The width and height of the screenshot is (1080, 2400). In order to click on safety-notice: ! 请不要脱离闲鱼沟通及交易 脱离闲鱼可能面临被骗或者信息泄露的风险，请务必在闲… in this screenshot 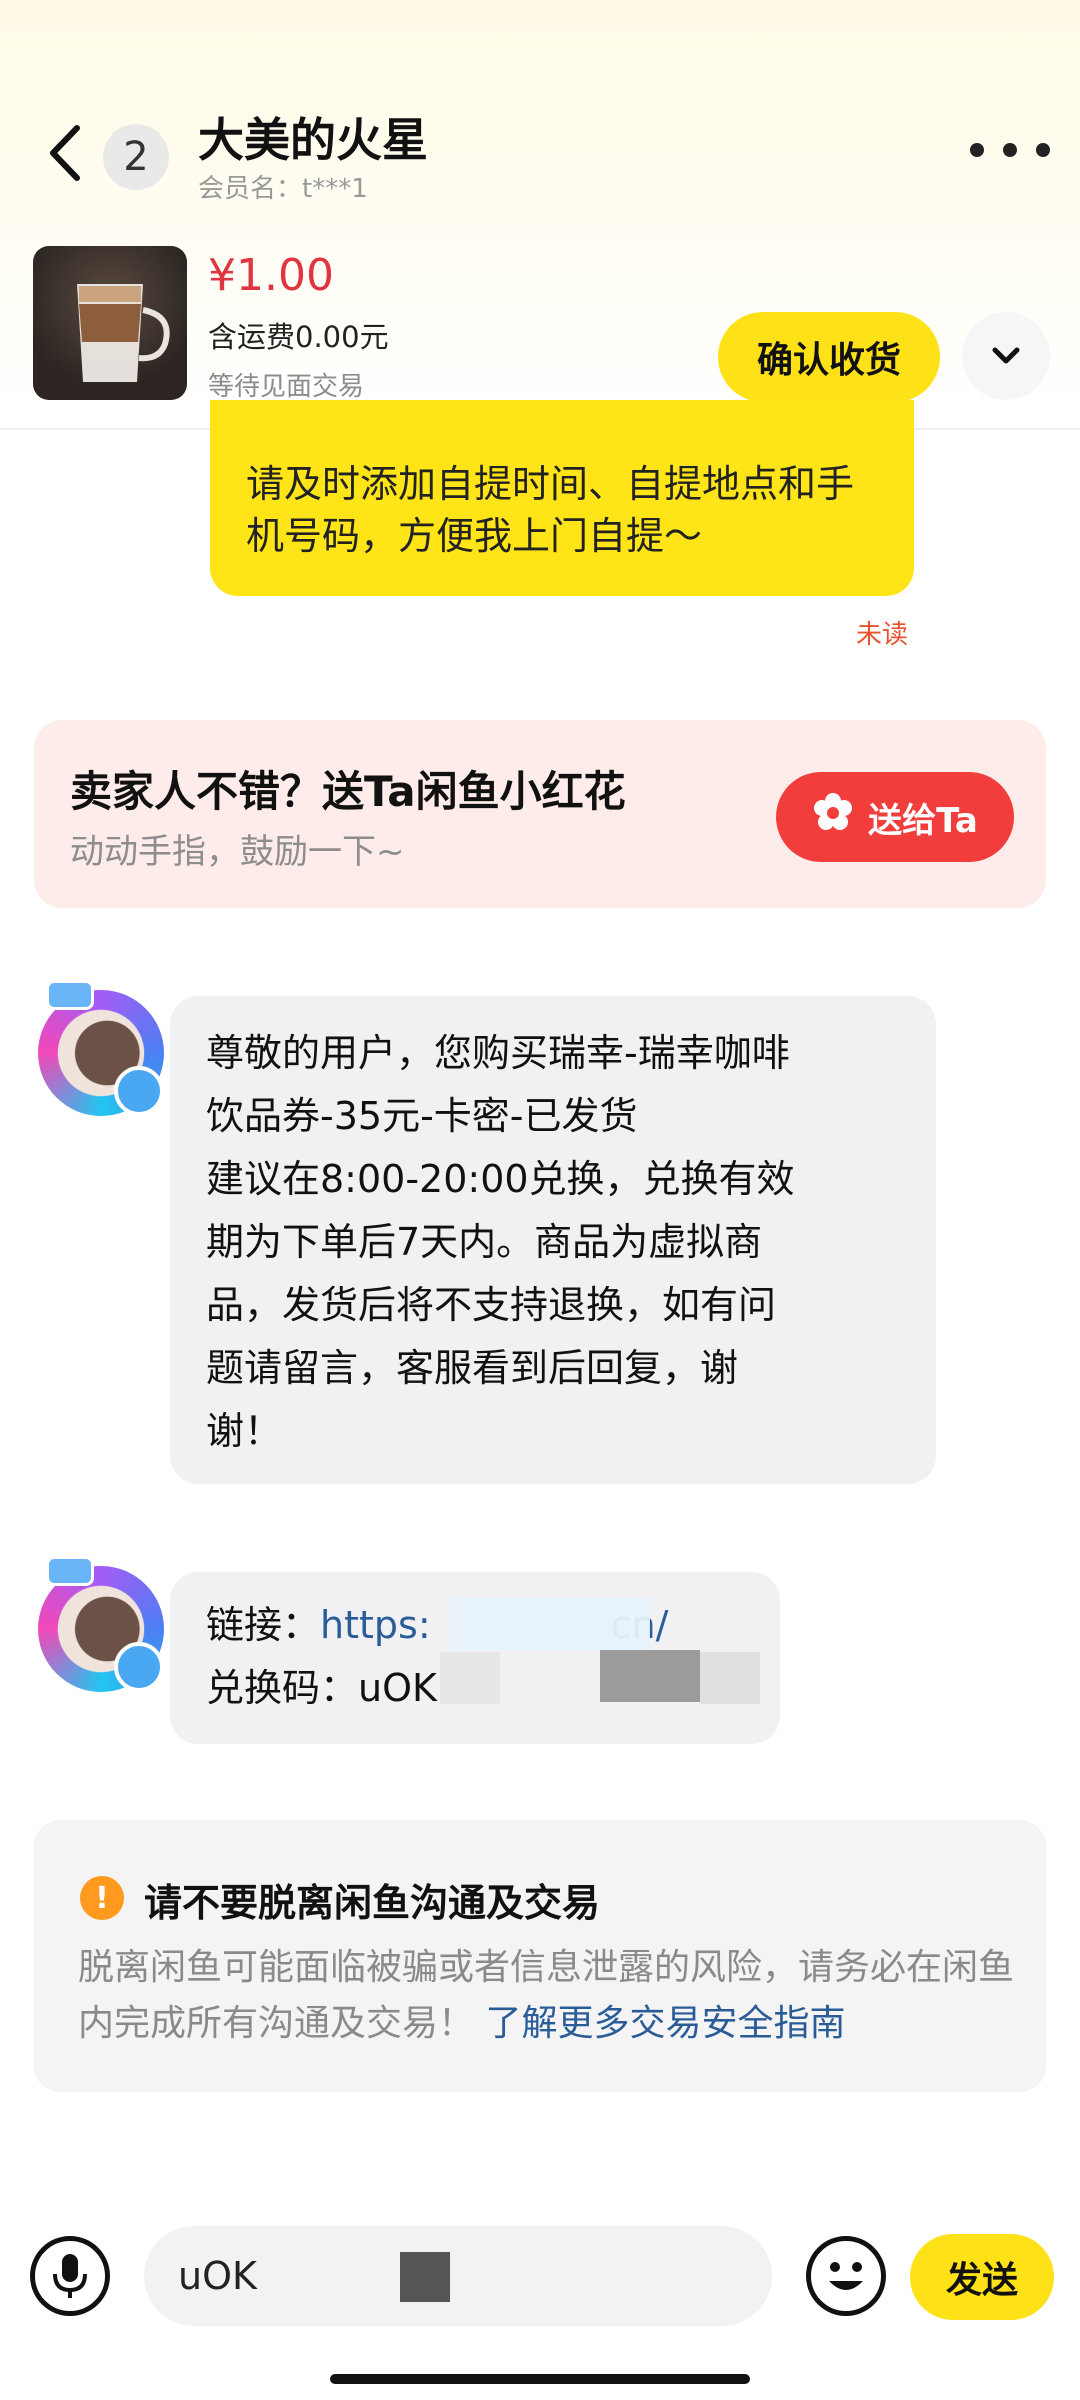, I will do `click(540, 1956)`.